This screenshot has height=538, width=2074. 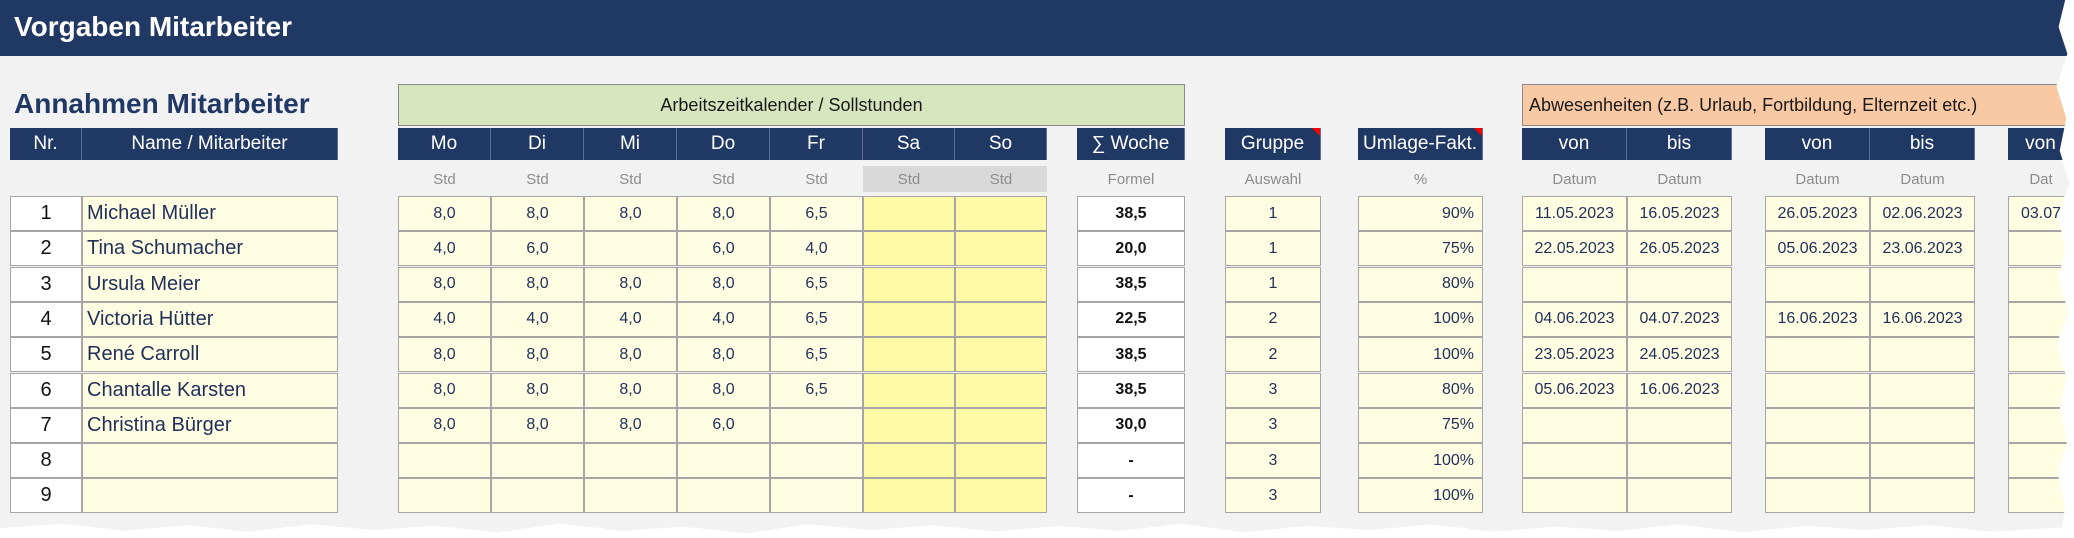 I want to click on cell-mo-row-7: 8,0, so click(x=444, y=425).